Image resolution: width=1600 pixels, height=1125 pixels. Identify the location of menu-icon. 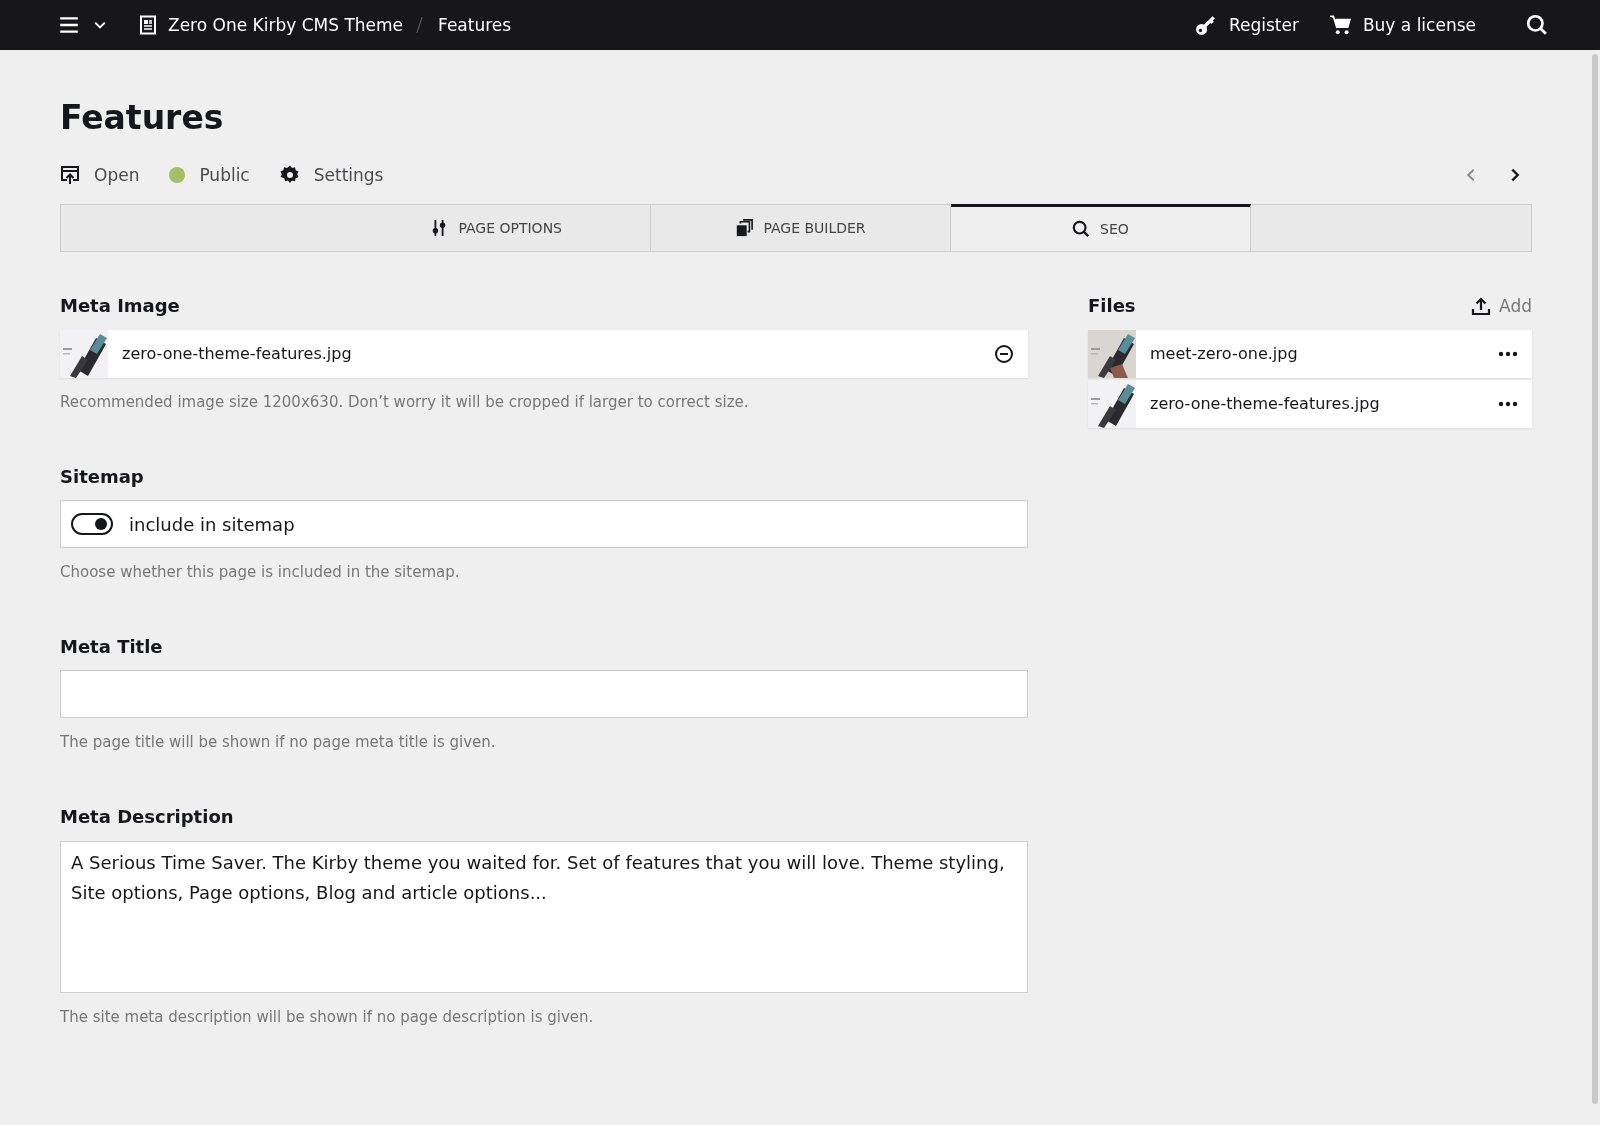
(69, 25).